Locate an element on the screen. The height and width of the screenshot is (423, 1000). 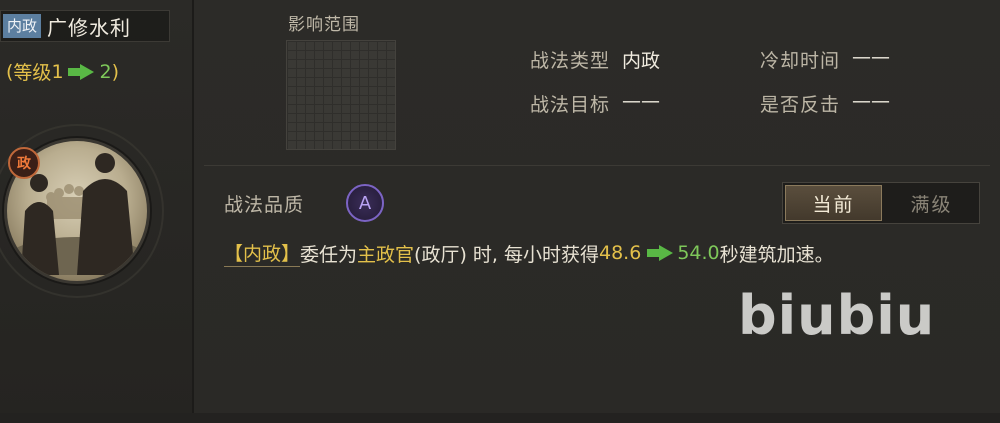
description-part1: 委任为 is located at coordinates (329, 254).